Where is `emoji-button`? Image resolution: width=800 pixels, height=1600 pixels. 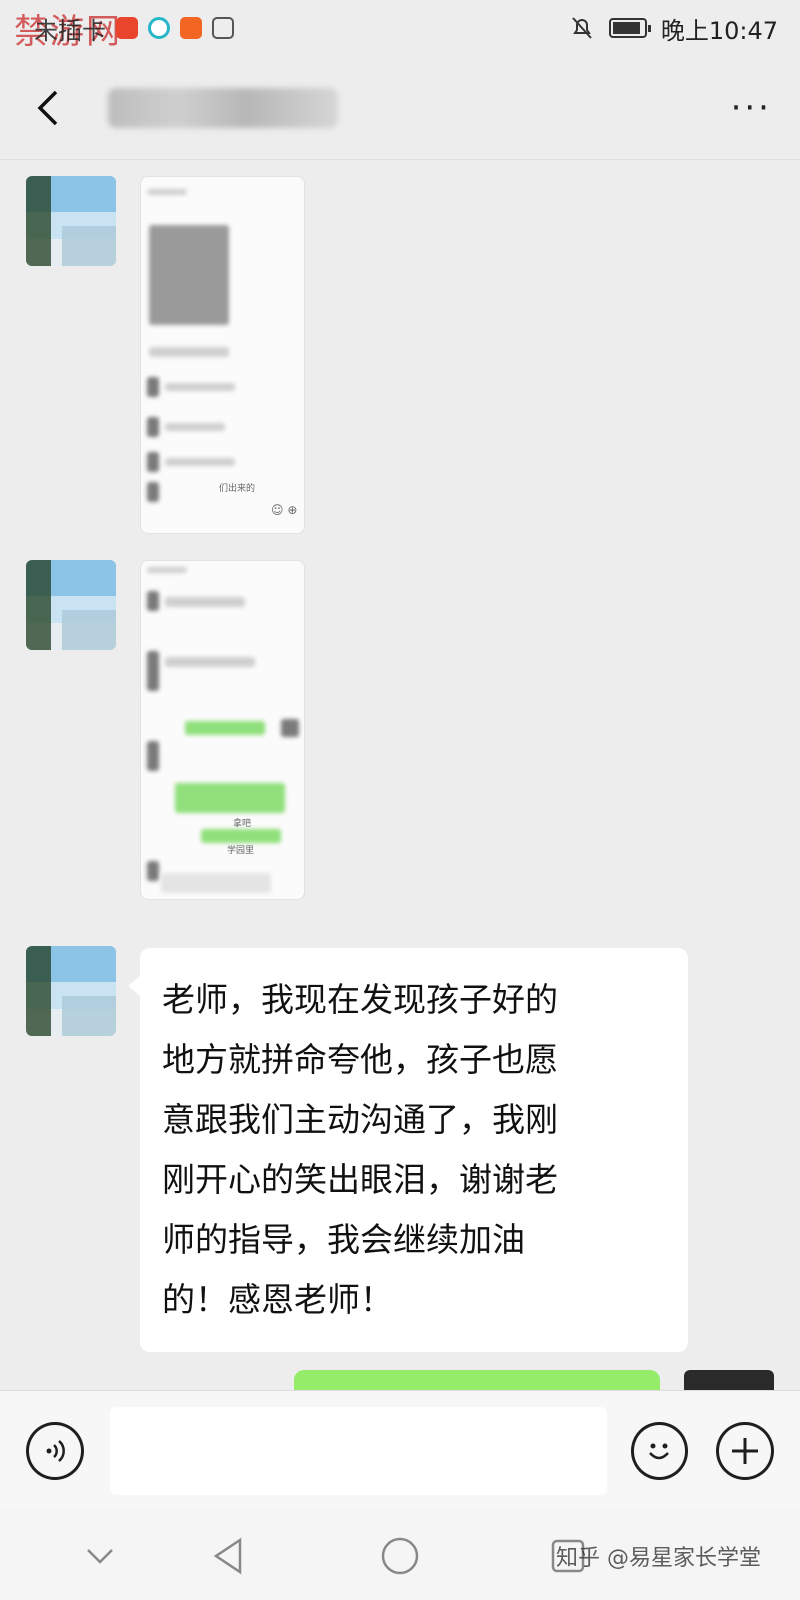 emoji-button is located at coordinates (659, 1450).